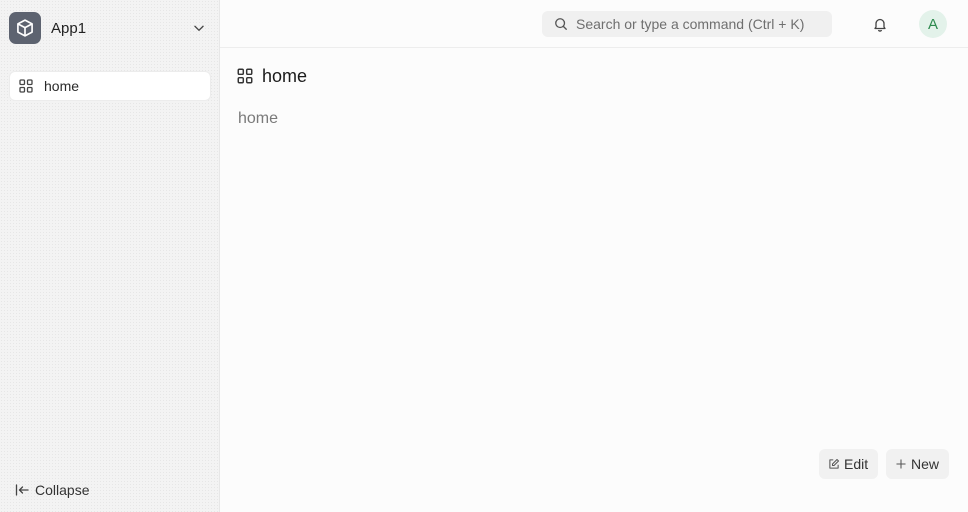 The height and width of the screenshot is (512, 968). I want to click on edit-label: Edit, so click(856, 464).